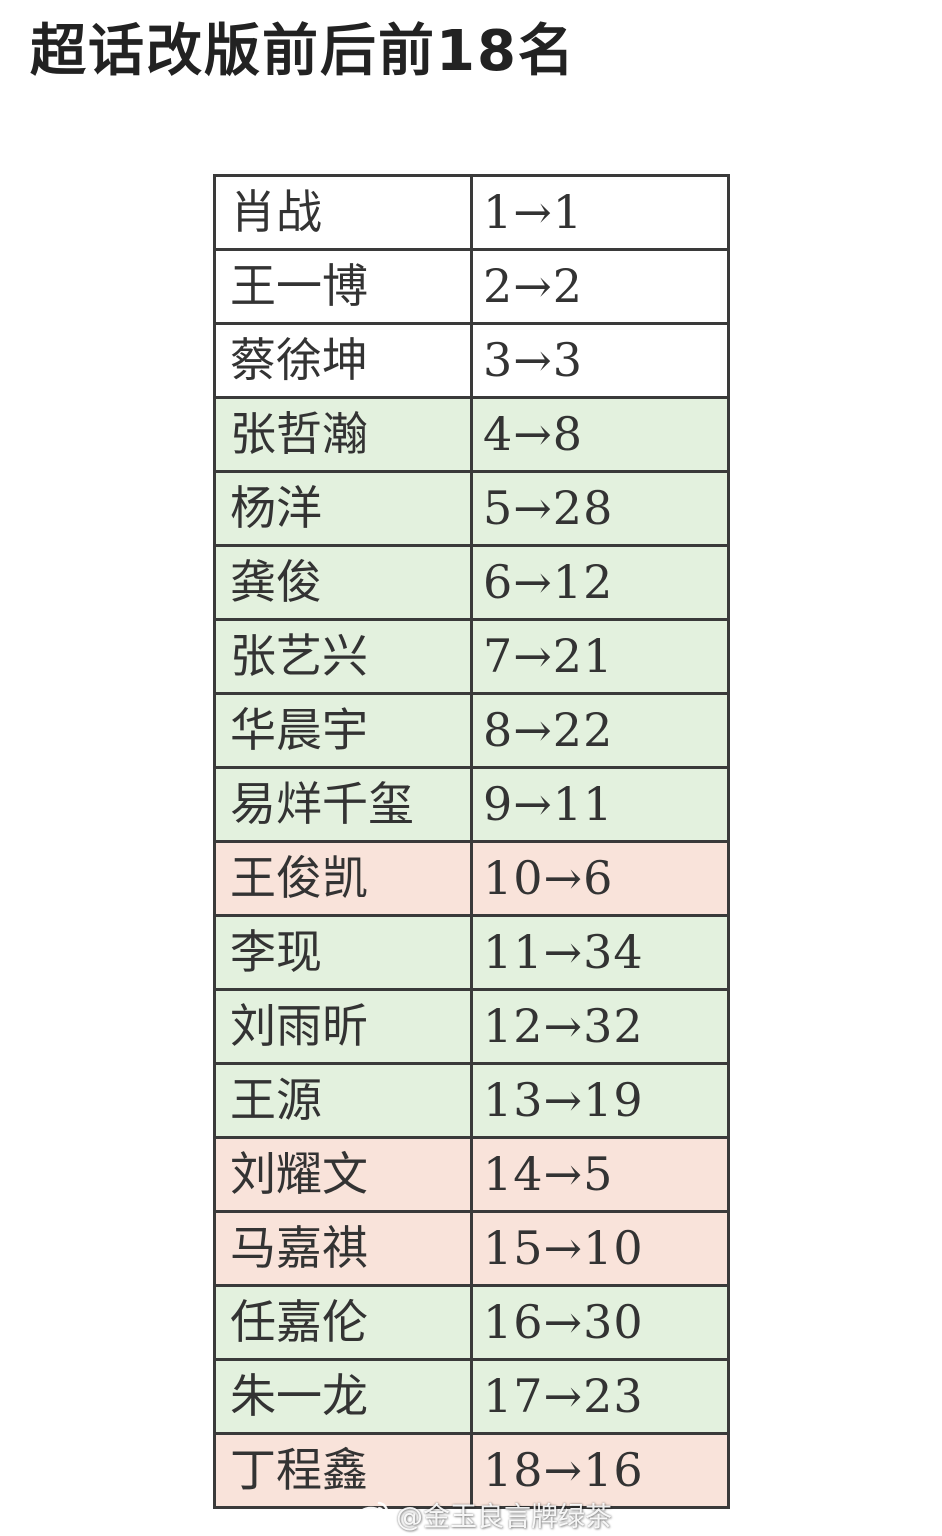 This screenshot has height=1536, width=942. Describe the element at coordinates (343, 286) in the screenshot. I see `name-cell: 王一博` at that location.